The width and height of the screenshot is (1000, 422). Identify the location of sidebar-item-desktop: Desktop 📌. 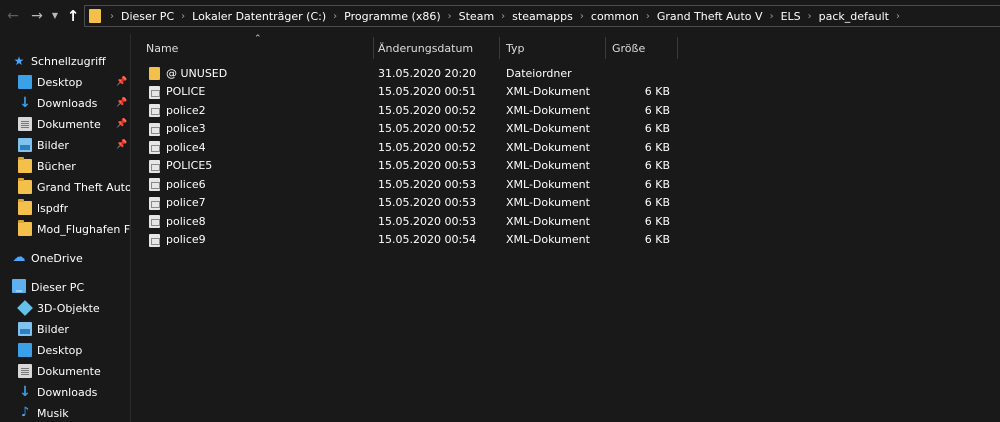
(65, 82).